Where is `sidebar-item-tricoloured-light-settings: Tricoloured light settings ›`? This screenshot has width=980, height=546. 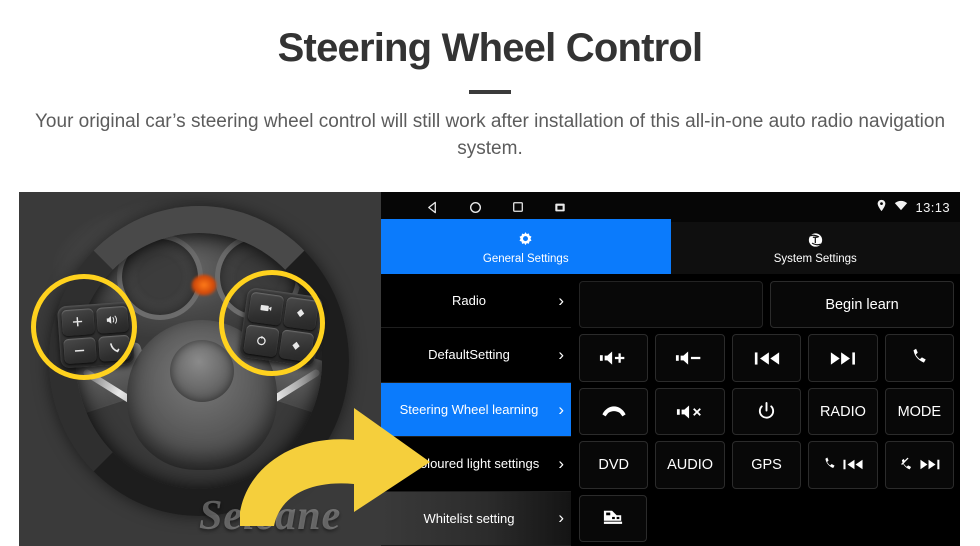
sidebar-item-tricoloured-light-settings: Tricoloured light settings › is located at coordinates (476, 464).